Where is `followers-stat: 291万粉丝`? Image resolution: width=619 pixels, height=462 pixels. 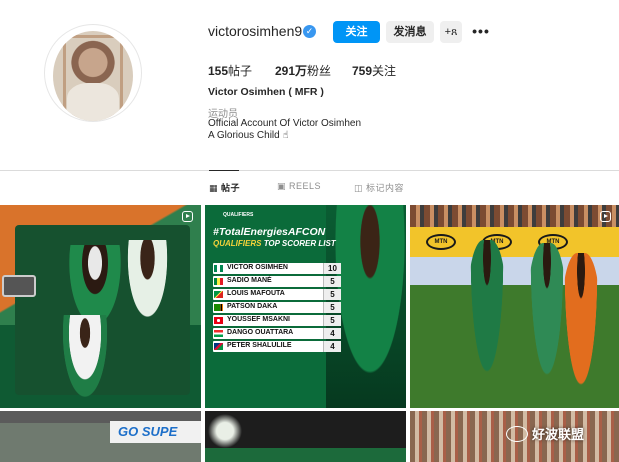 followers-stat: 291万粉丝 is located at coordinates (303, 70).